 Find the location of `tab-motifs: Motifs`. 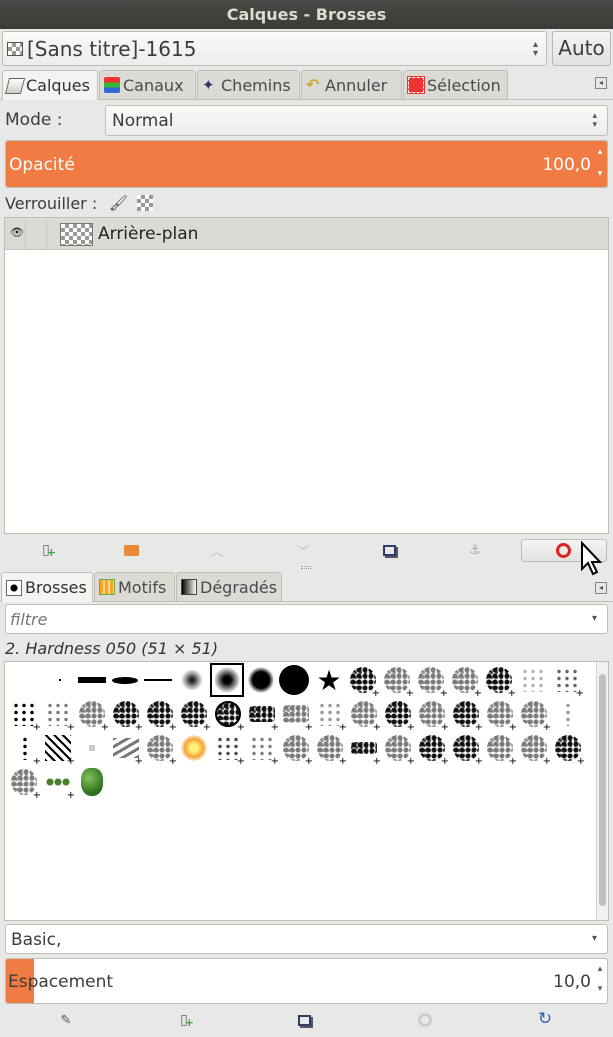

tab-motifs: Motifs is located at coordinates (134, 586).